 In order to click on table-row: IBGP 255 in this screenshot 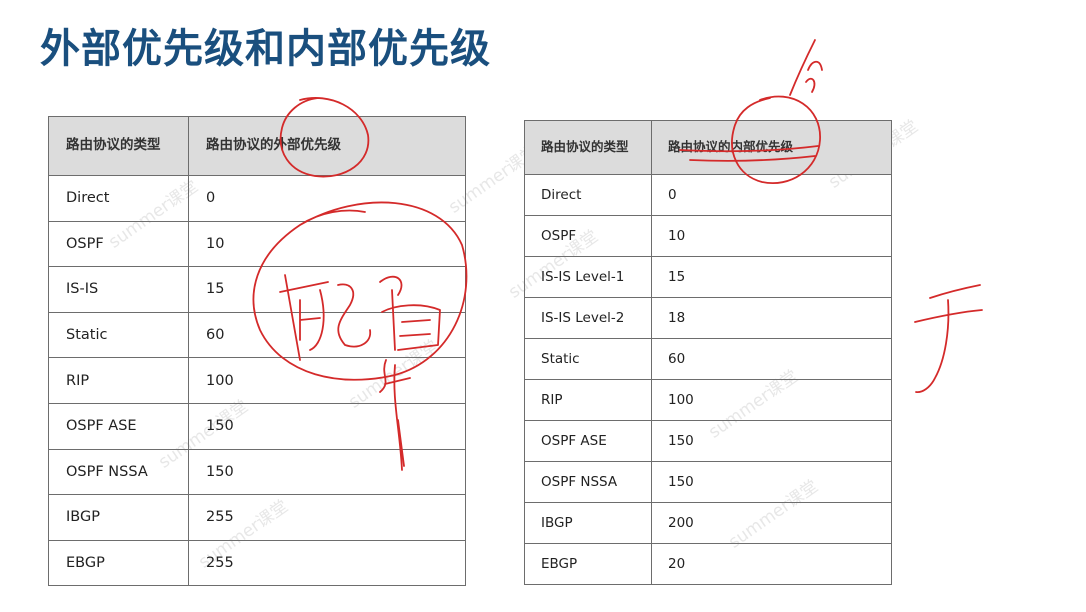, I will do `click(257, 517)`.